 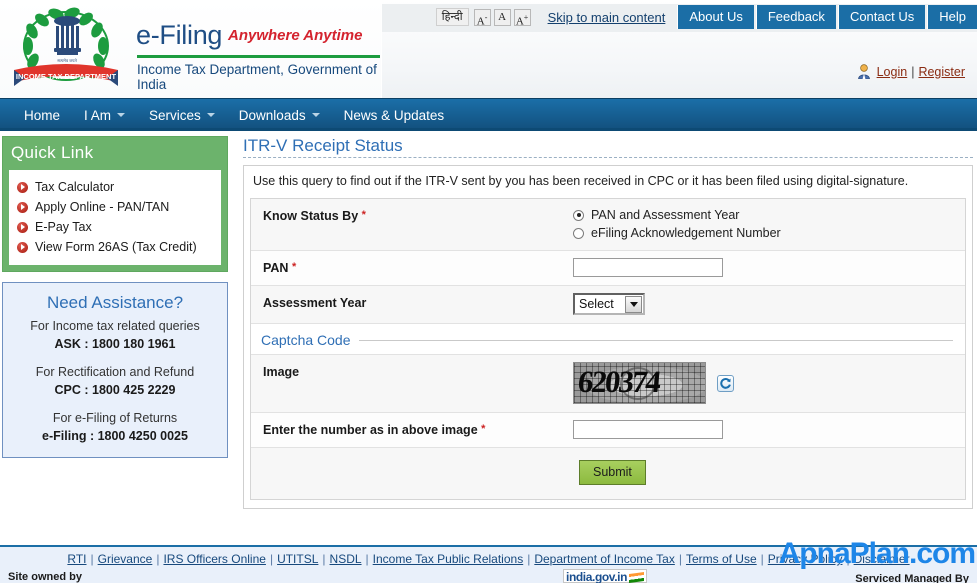 I want to click on form-row-pan: PAN *, so click(x=608, y=268).